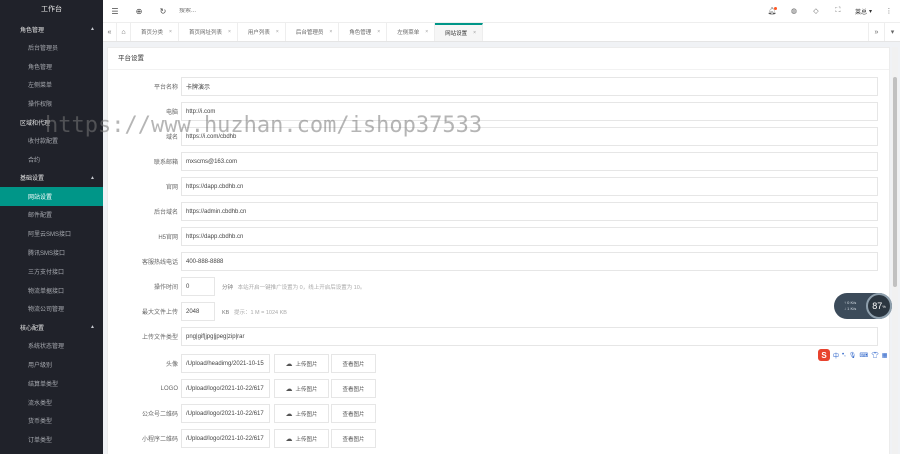  What do you see at coordinates (165, 163) in the screenshot?
I see `field-label: 联系邮箱` at bounding box center [165, 163].